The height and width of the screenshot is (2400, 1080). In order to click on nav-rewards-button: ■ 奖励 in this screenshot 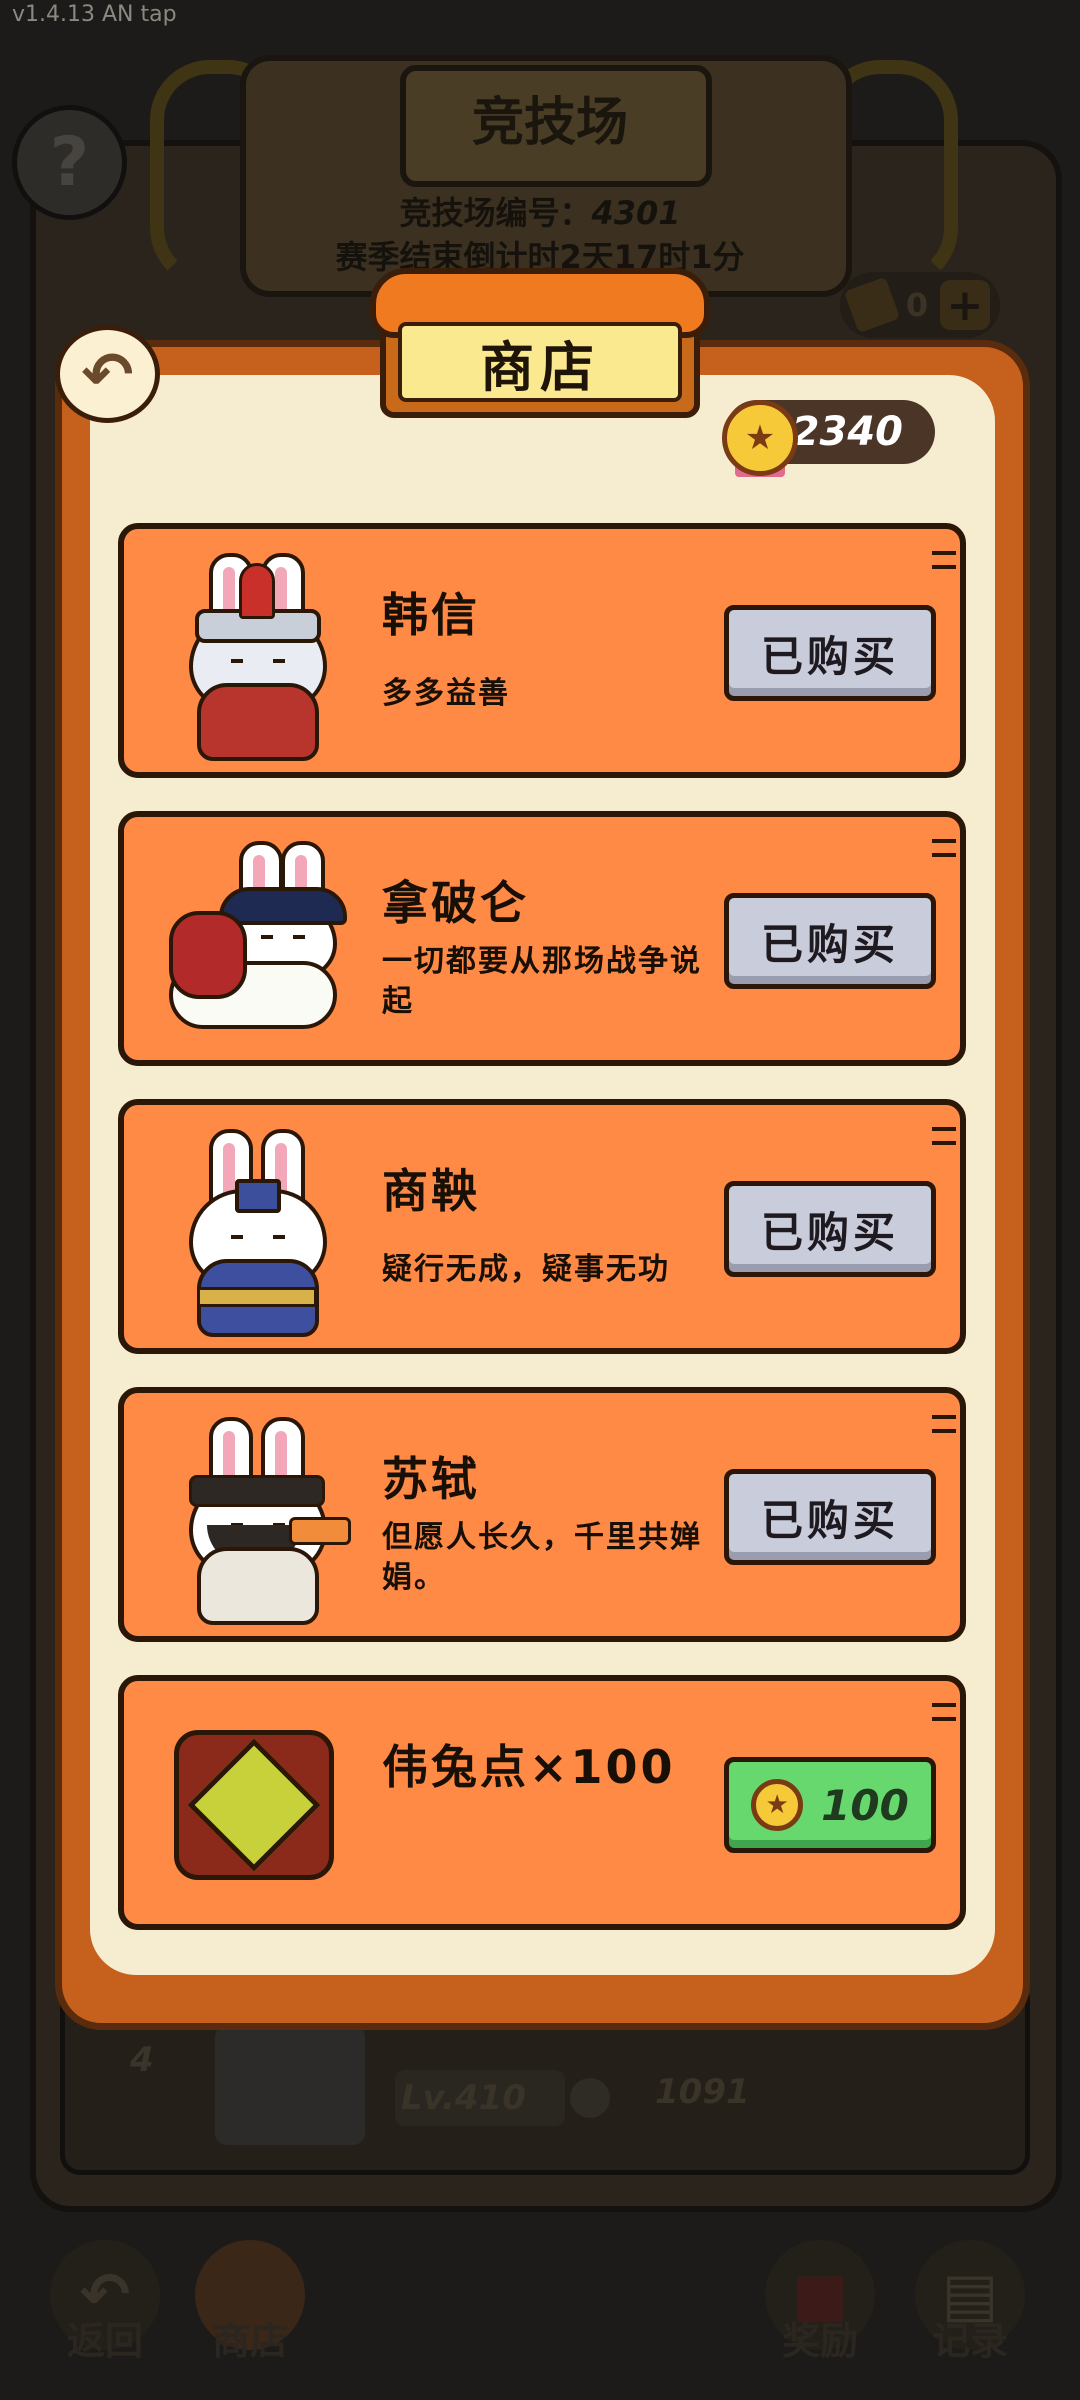, I will do `click(820, 2295)`.